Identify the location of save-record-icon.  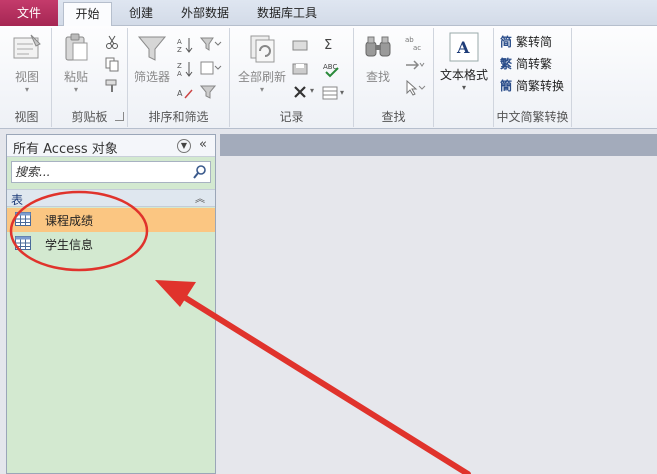
(300, 69).